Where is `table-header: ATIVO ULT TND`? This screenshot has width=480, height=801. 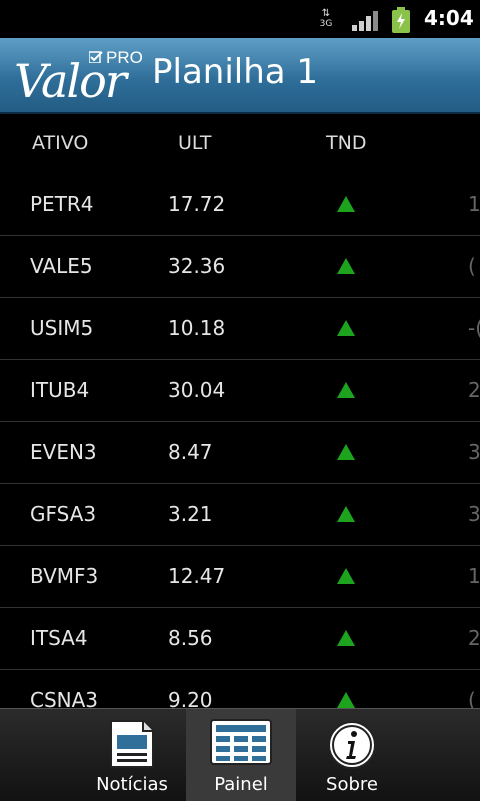
table-header: ATIVO ULT TND is located at coordinates (240, 144).